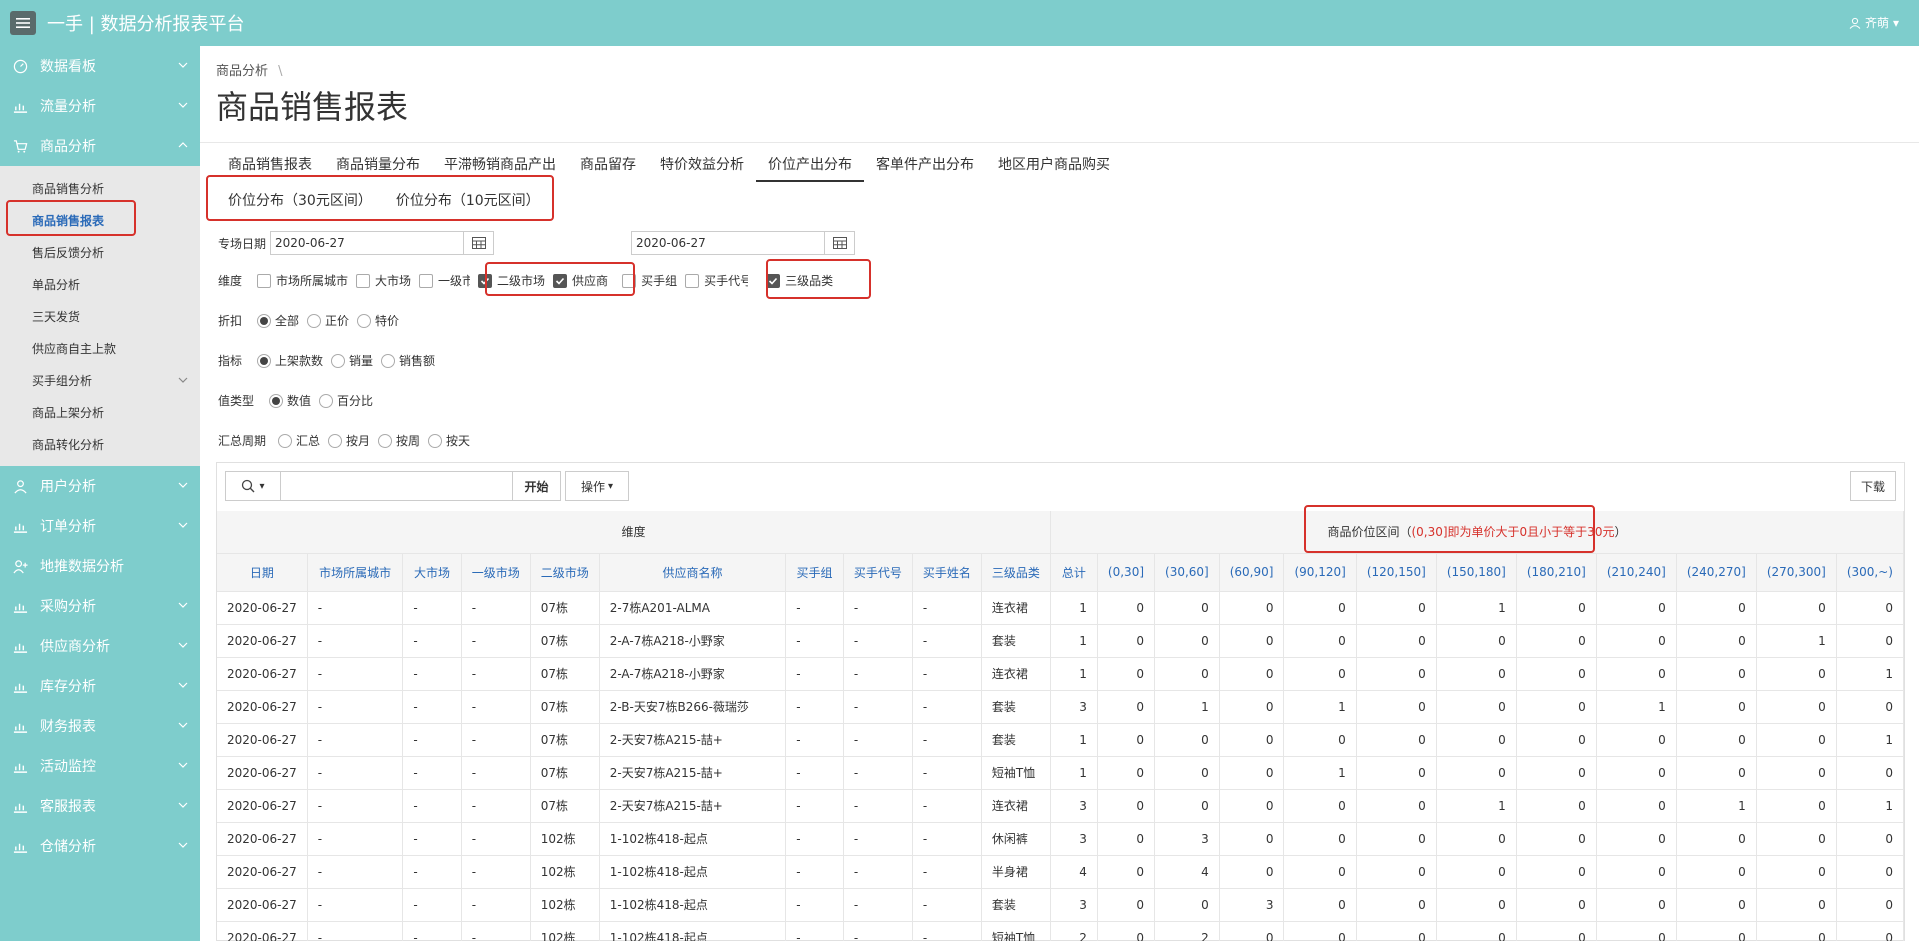 This screenshot has width=1919, height=941. I want to click on table-cell: 07栋, so click(565, 674).